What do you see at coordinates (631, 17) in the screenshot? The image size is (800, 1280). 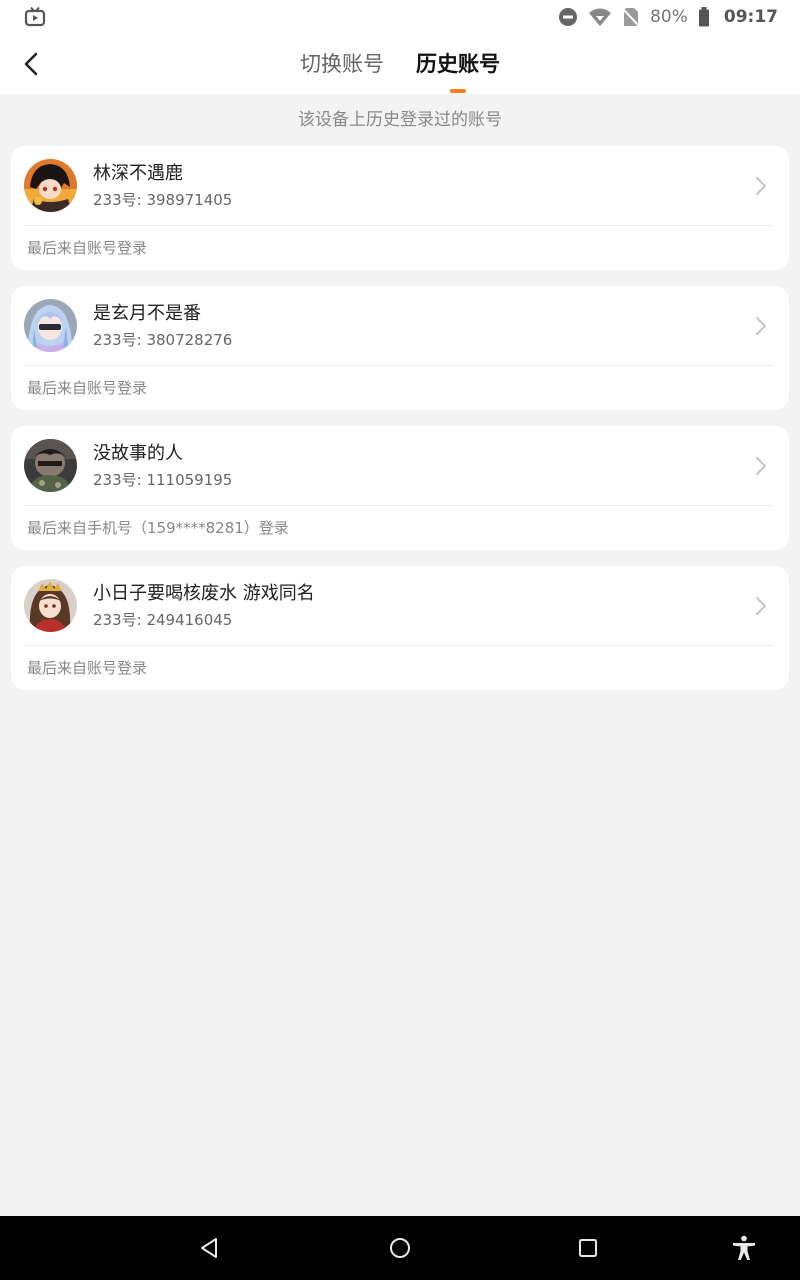 I see `no-sim-icon` at bounding box center [631, 17].